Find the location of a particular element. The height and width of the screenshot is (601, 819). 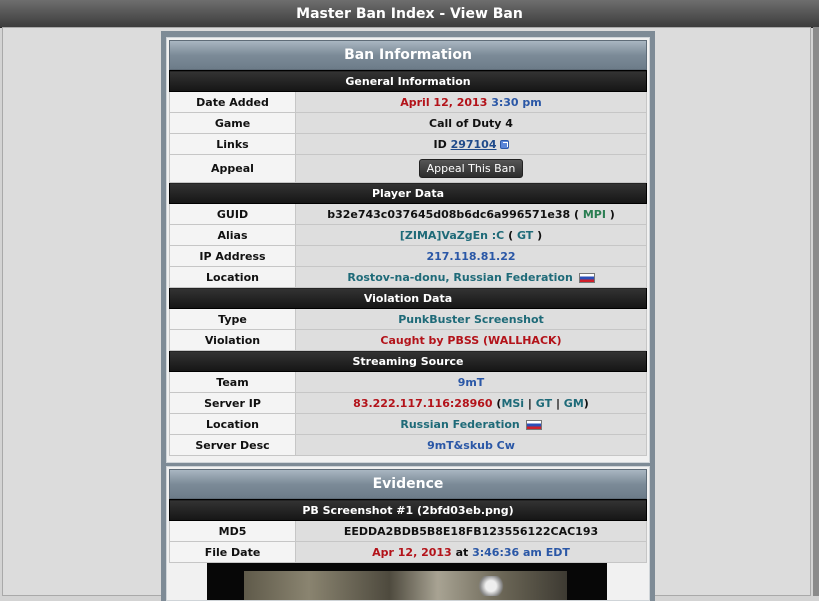

general-information-heading: General Information is located at coordinates (408, 81).